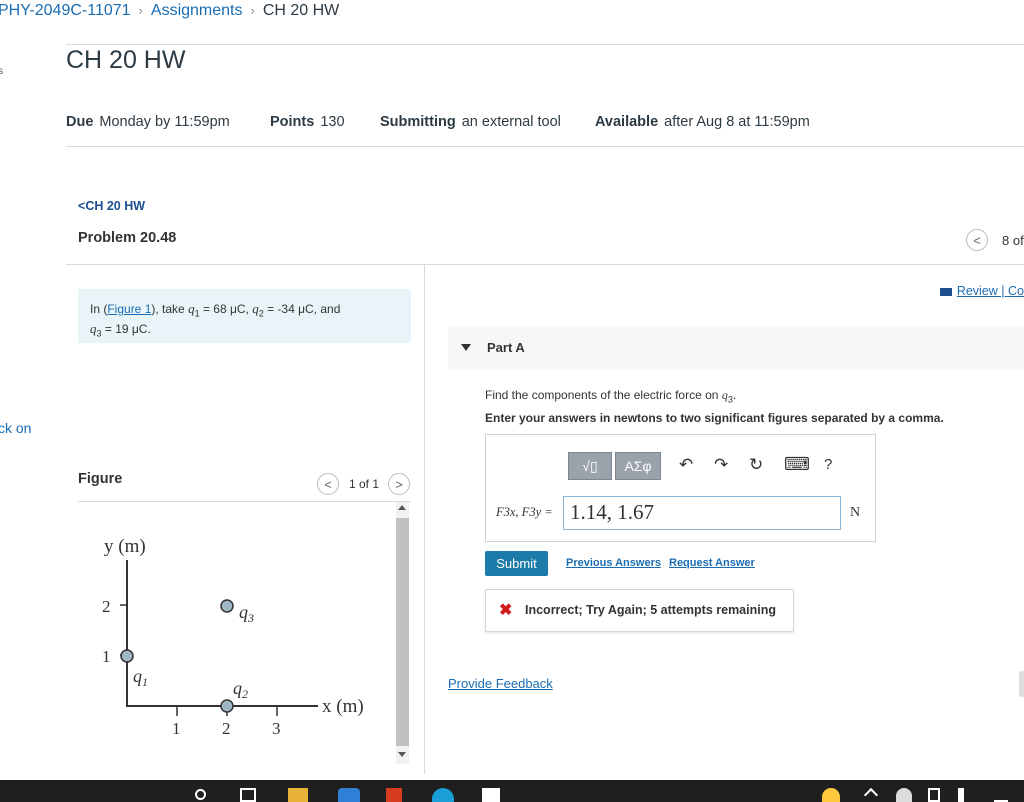 The image size is (1024, 802). What do you see at coordinates (402, 754) in the screenshot?
I see `scroll-down-arrow-icon` at bounding box center [402, 754].